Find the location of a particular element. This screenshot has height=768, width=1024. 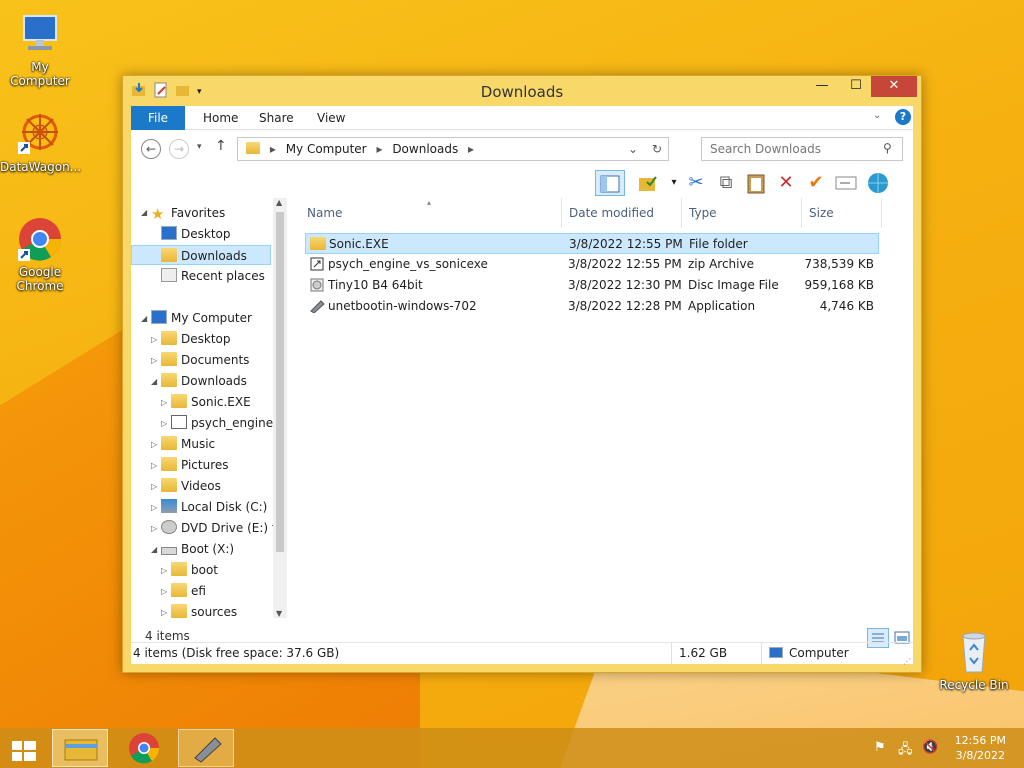

tree-item-documents: Documents is located at coordinates (205, 360).